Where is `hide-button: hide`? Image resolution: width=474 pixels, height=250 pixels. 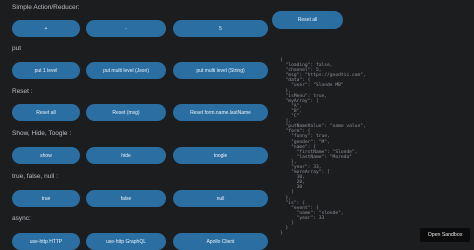
hide-button: hide is located at coordinates (126, 155).